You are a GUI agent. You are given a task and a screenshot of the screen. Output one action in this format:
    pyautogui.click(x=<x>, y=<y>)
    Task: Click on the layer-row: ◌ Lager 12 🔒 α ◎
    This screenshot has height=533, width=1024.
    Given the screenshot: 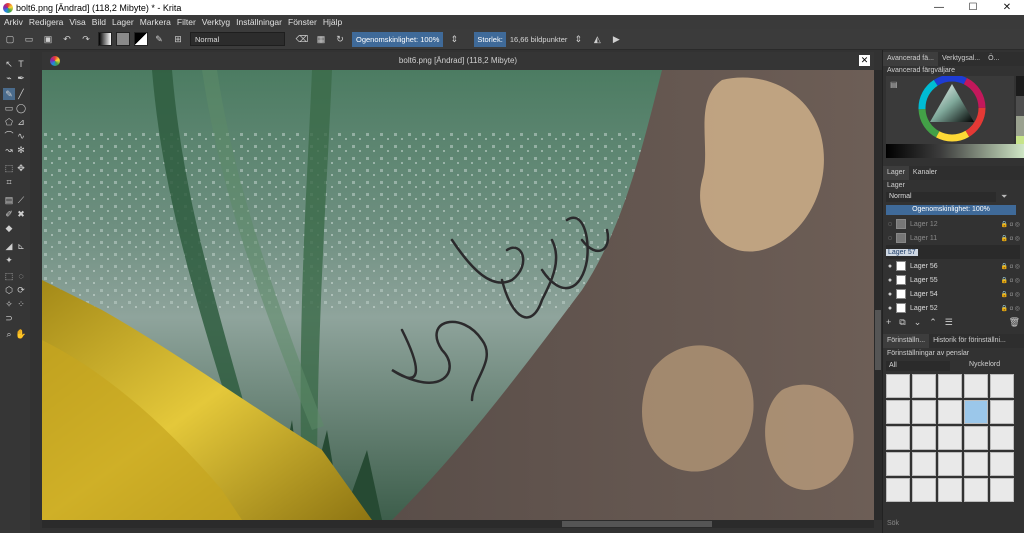 What is the action you would take?
    pyautogui.click(x=953, y=224)
    